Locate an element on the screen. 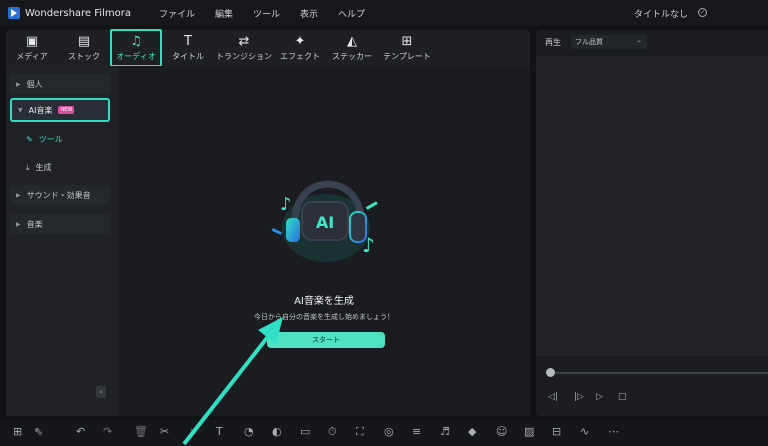 Image resolution: width=768 pixels, height=446 pixels. project-title: タイトルなし is located at coordinates (661, 13).